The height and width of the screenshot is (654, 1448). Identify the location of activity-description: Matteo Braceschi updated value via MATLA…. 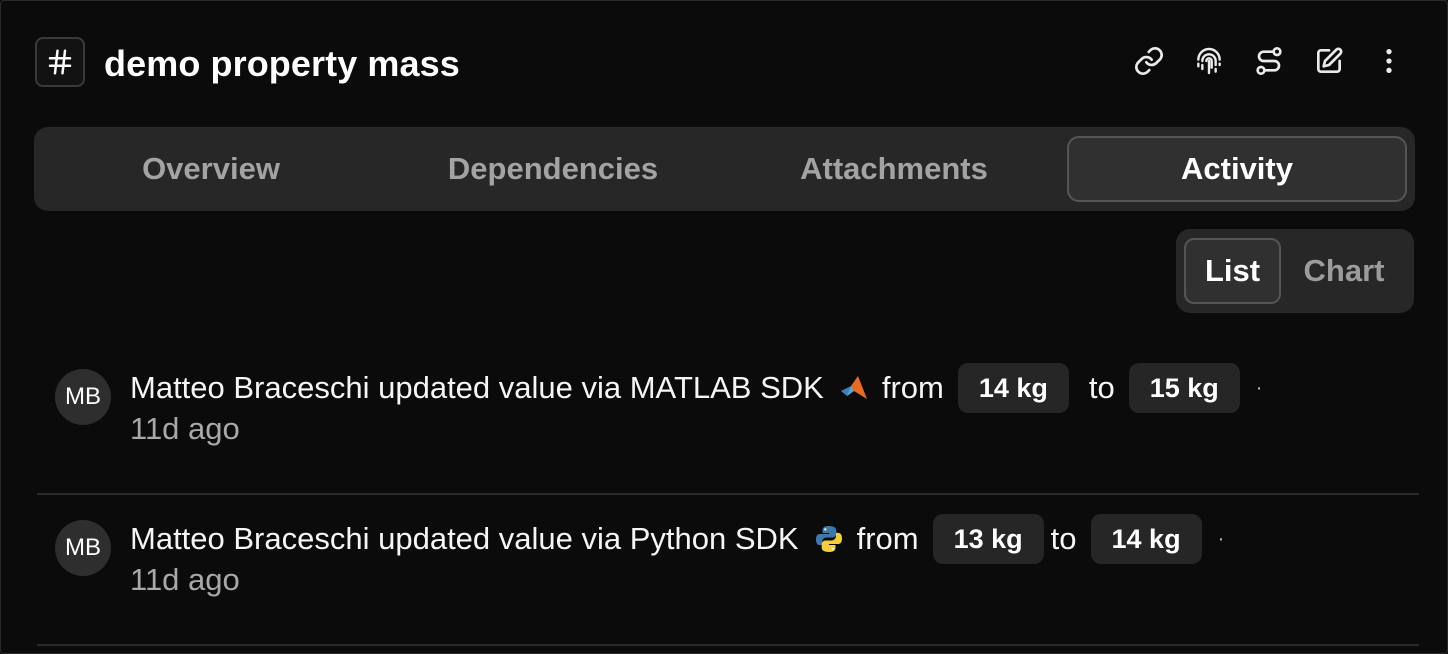
(696, 388).